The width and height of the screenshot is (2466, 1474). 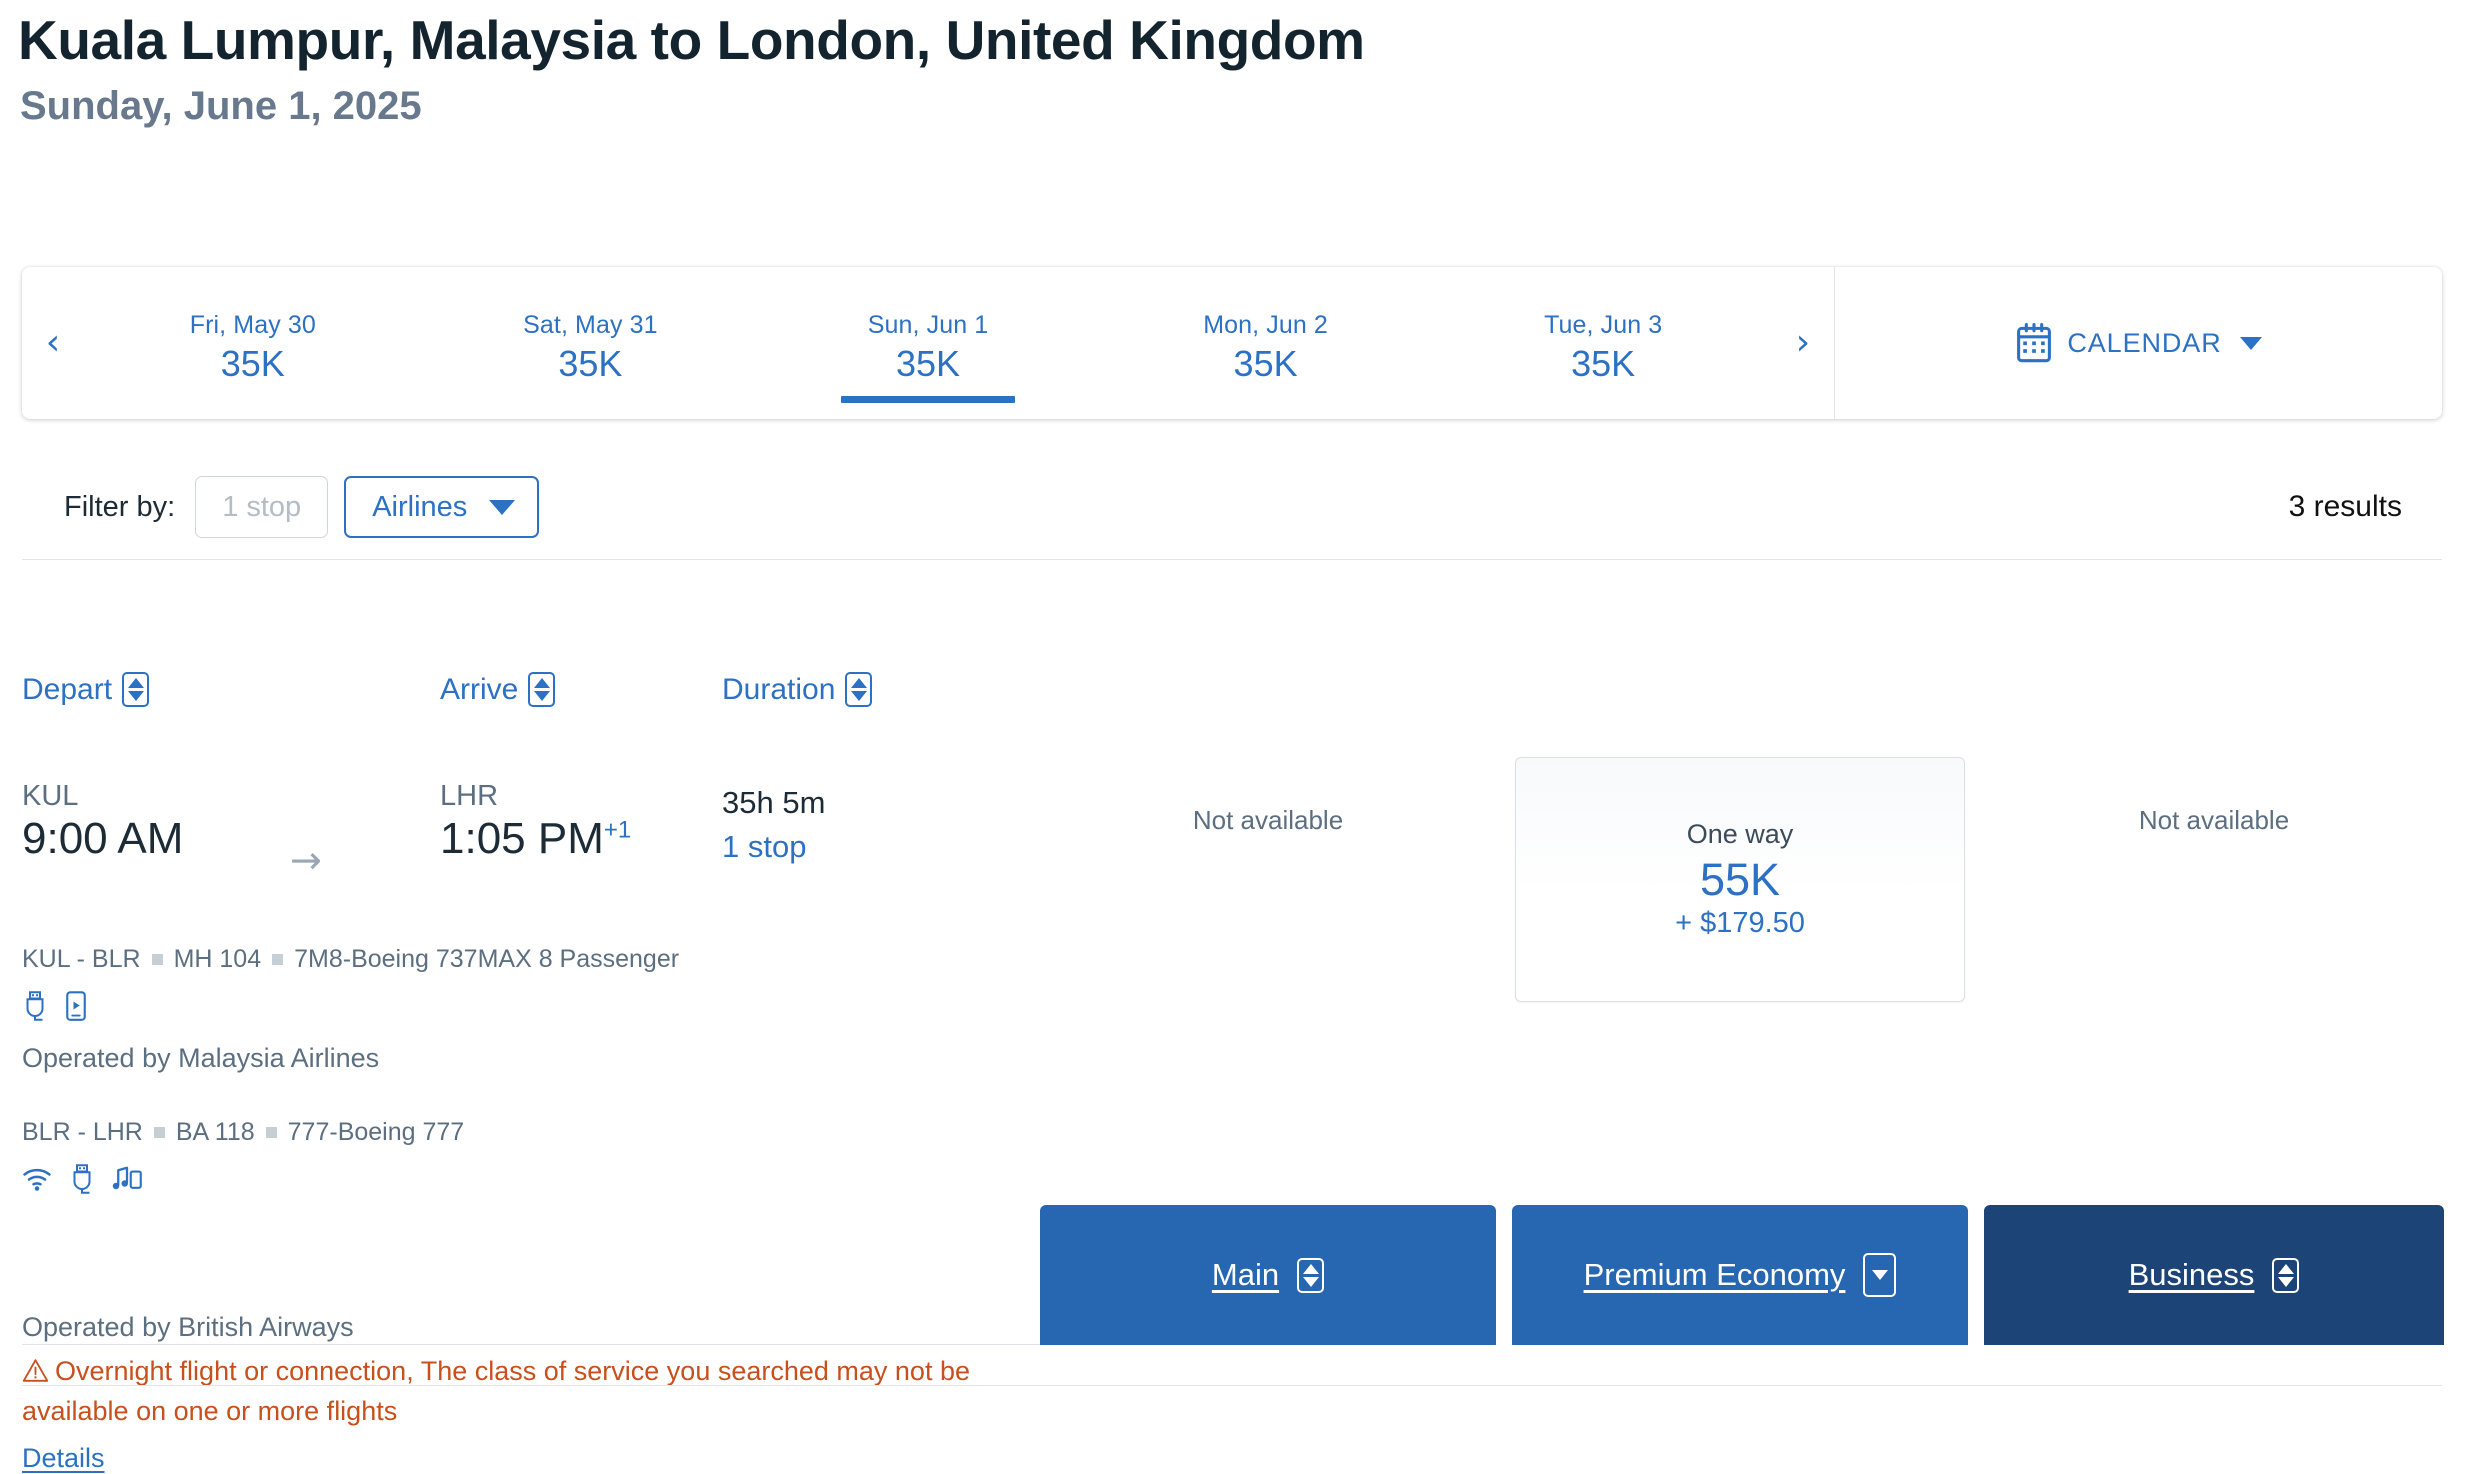 What do you see at coordinates (1740, 923) in the screenshot?
I see `fare-cash-amount: + $179.50` at bounding box center [1740, 923].